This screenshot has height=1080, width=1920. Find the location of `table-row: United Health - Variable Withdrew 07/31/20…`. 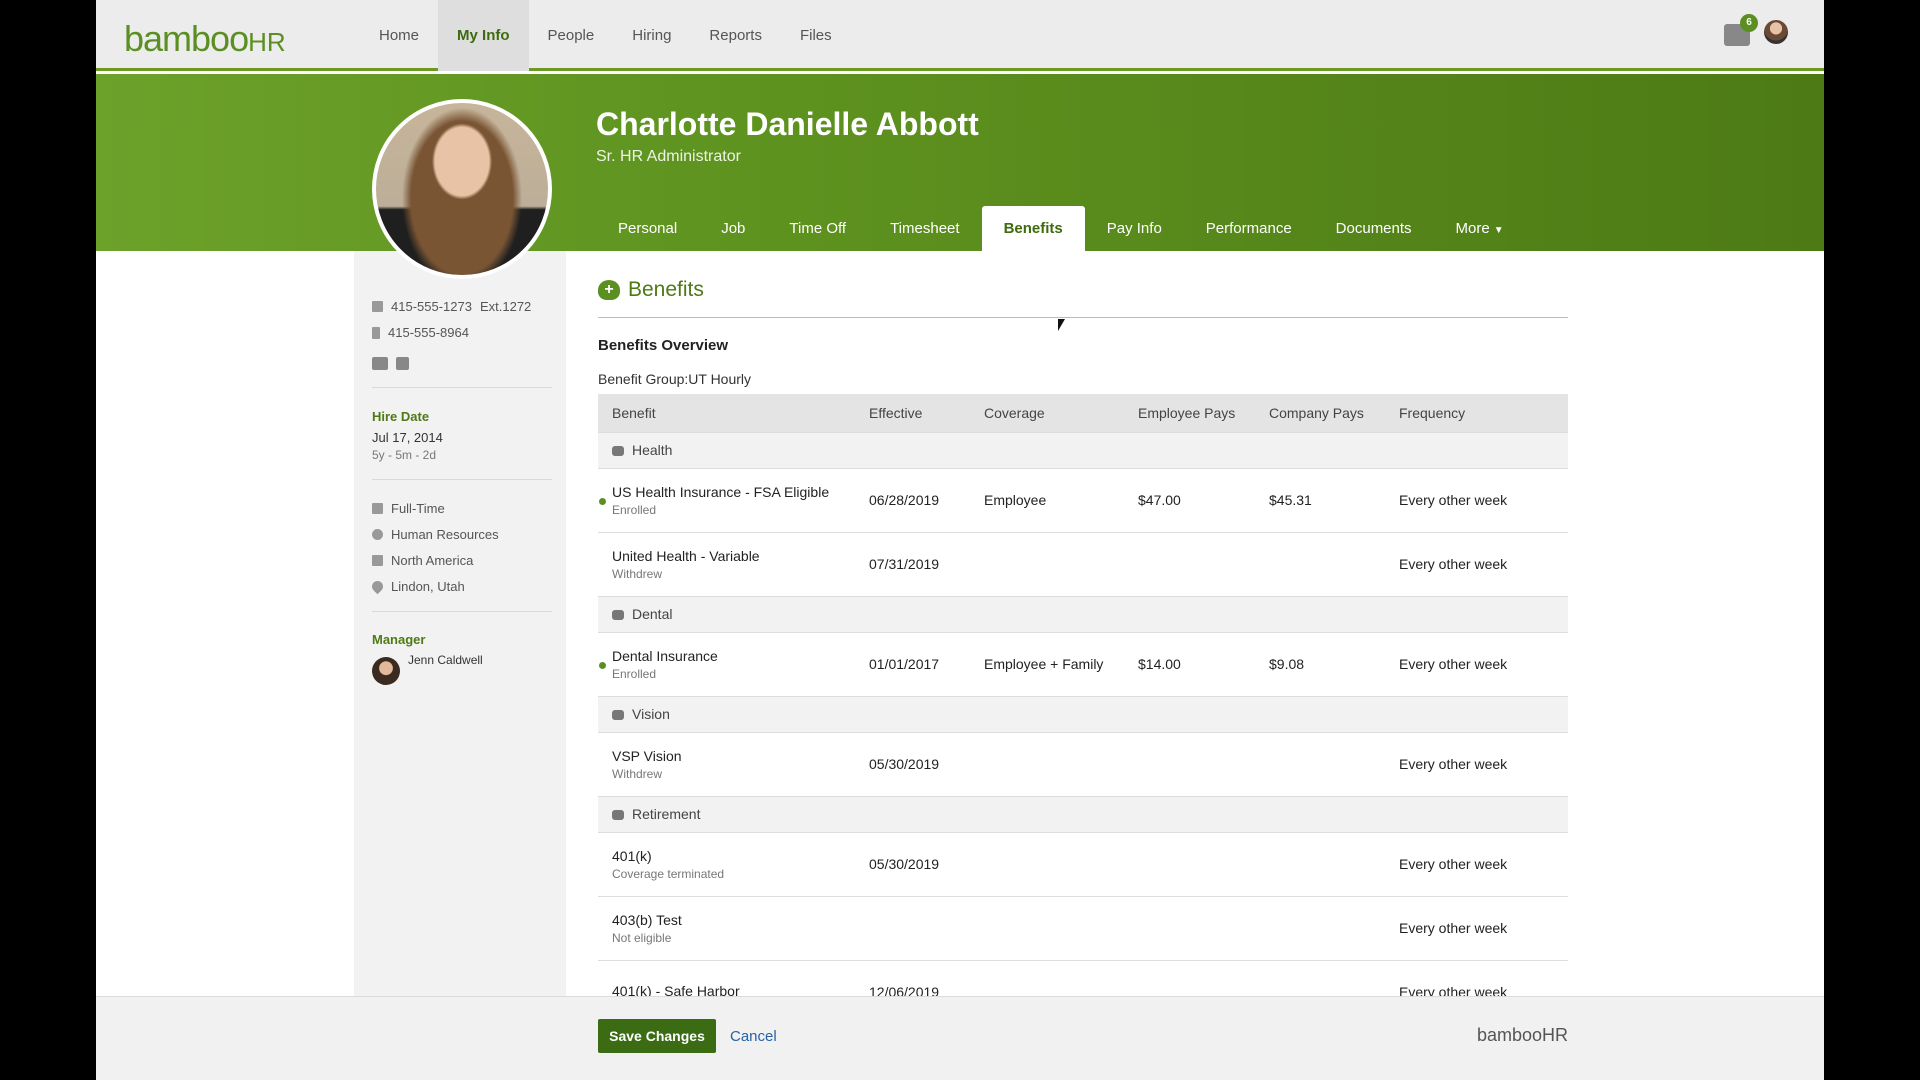

table-row: United Health - Variable Withdrew 07/31/20… is located at coordinates (1083, 563).